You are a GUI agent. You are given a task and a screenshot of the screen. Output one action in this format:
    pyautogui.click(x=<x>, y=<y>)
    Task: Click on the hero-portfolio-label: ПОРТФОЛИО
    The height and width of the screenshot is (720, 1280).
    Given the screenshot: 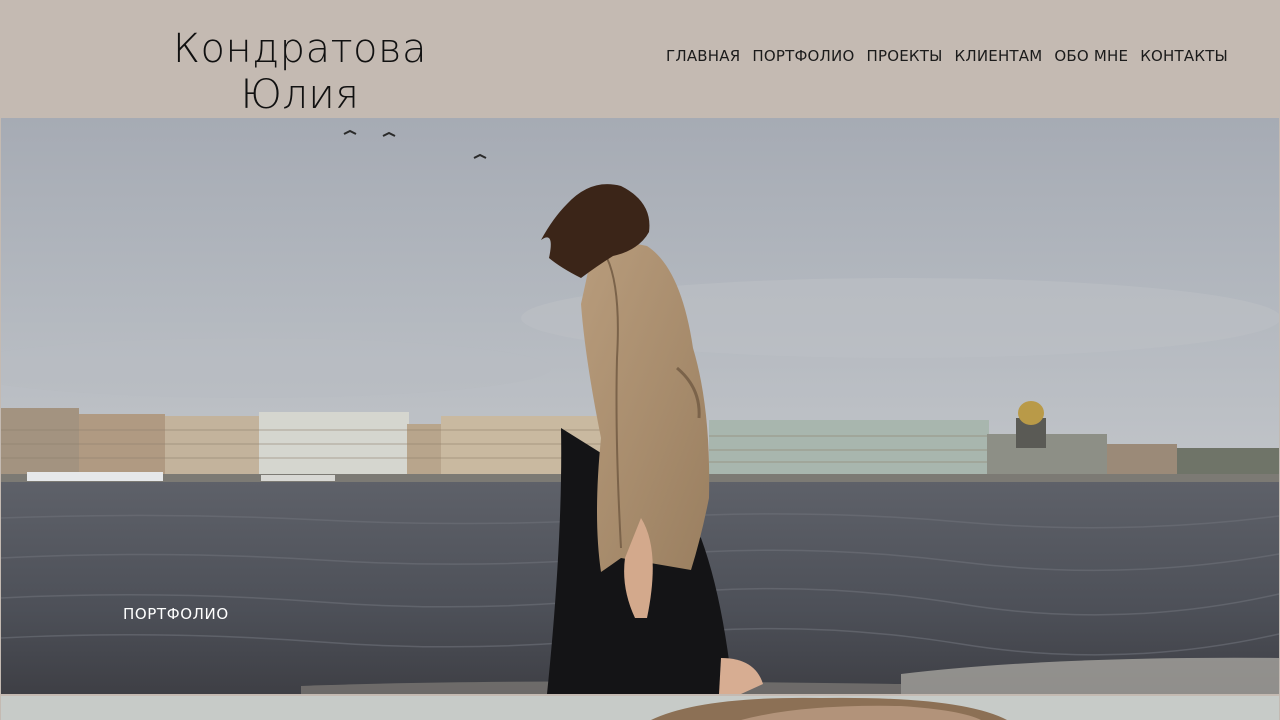 What is the action you would take?
    pyautogui.click(x=176, y=614)
    